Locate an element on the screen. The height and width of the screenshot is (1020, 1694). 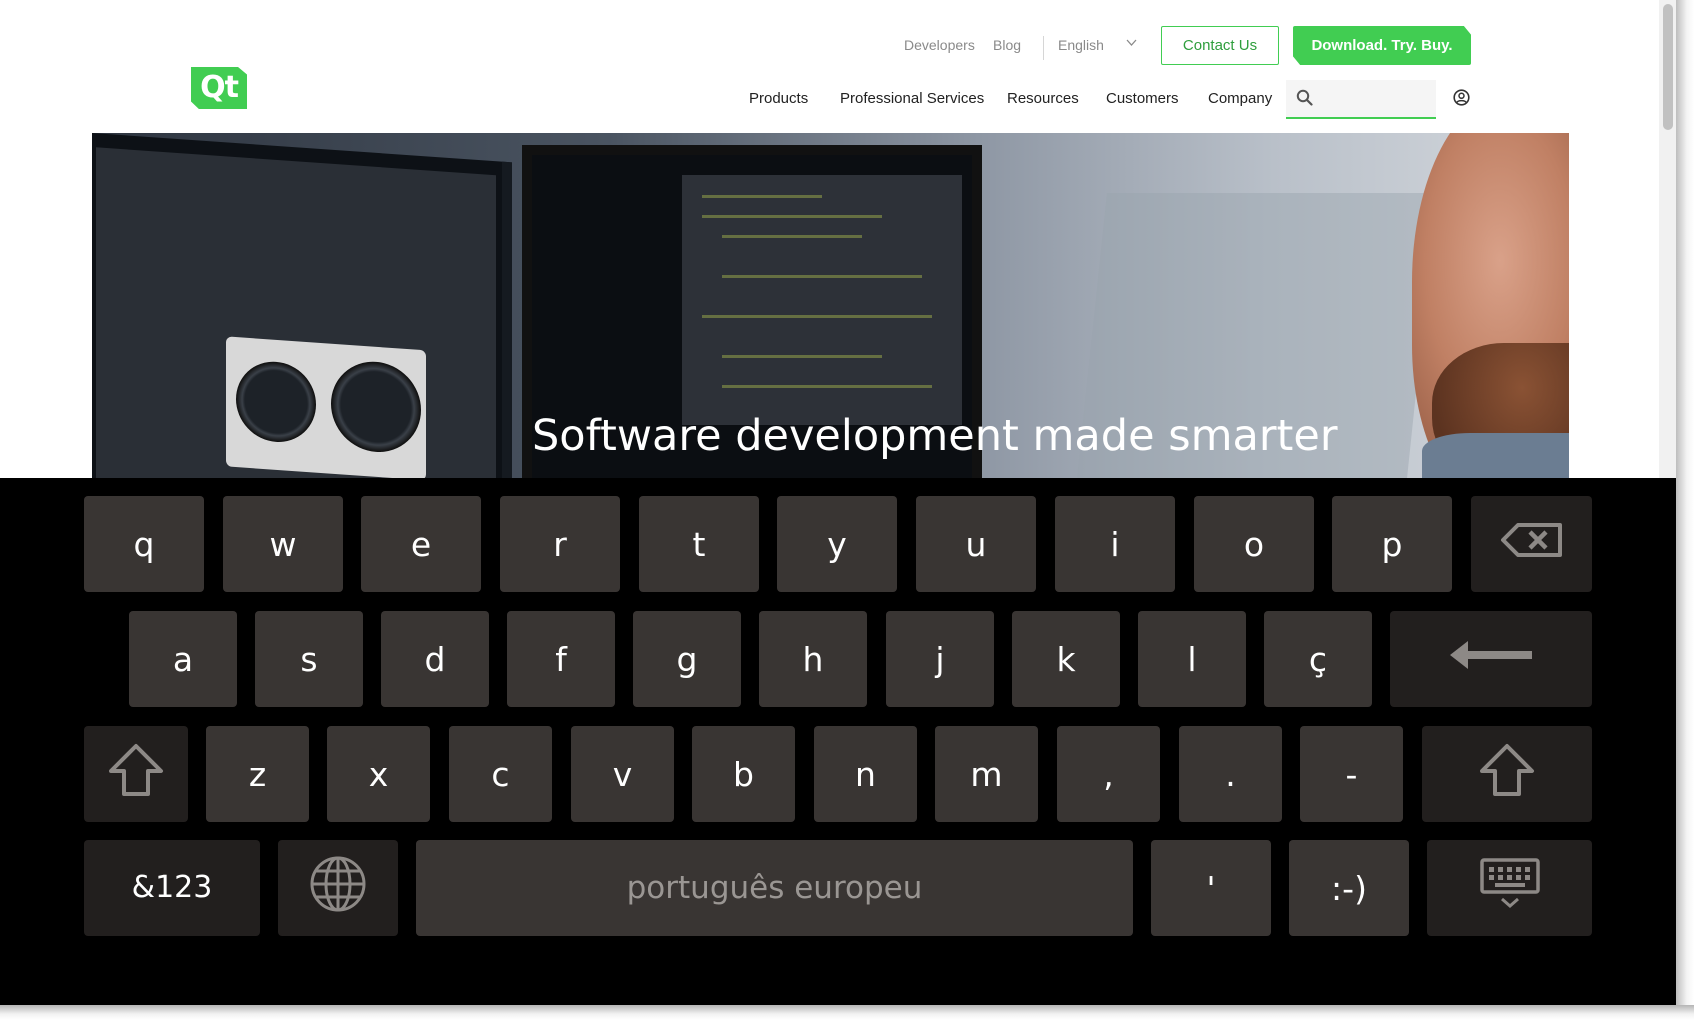
nav-company: Company is located at coordinates (1240, 98).